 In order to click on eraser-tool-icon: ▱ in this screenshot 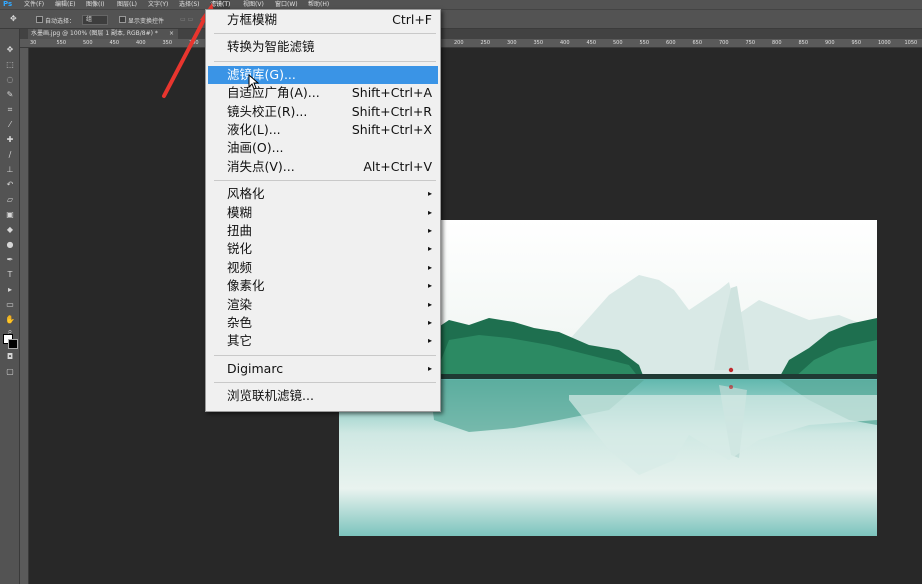, I will do `click(10, 200)`.